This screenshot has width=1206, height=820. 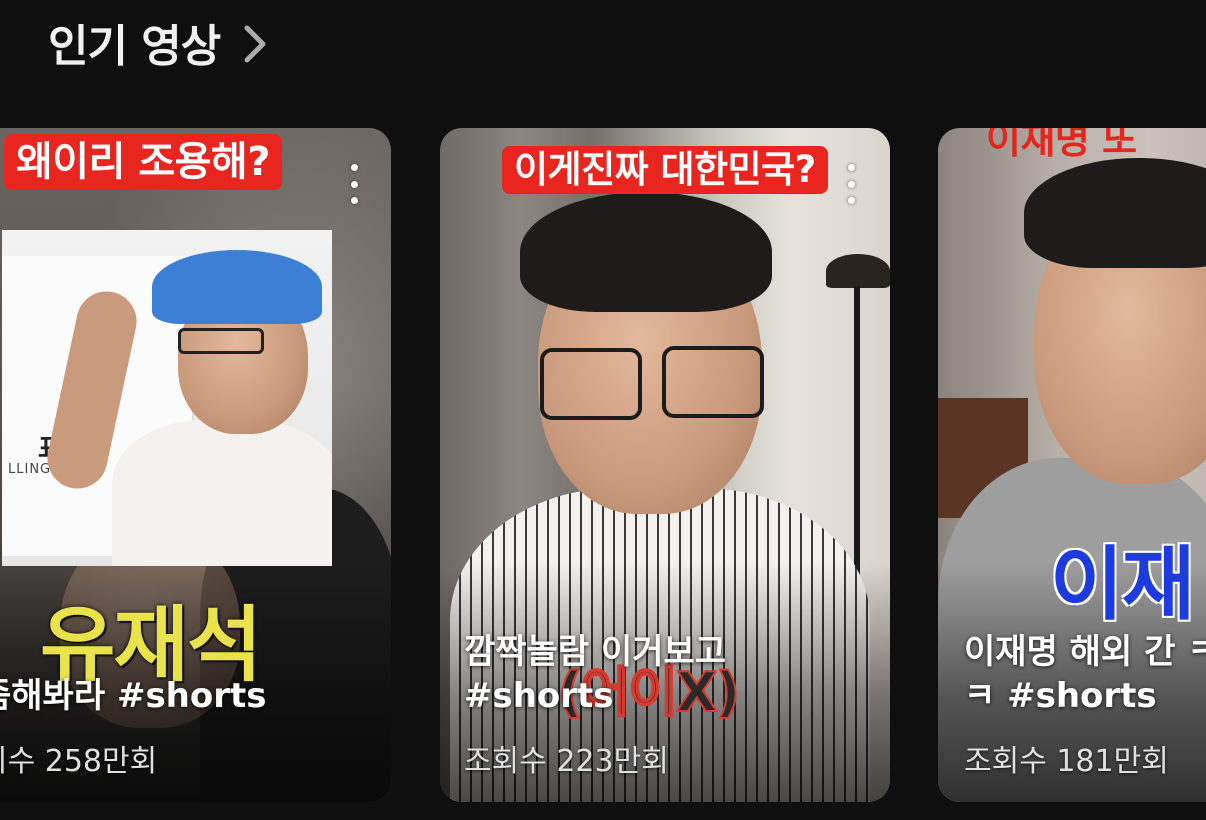 What do you see at coordinates (222, 493) in the screenshot?
I see `inset-figure-shirt` at bounding box center [222, 493].